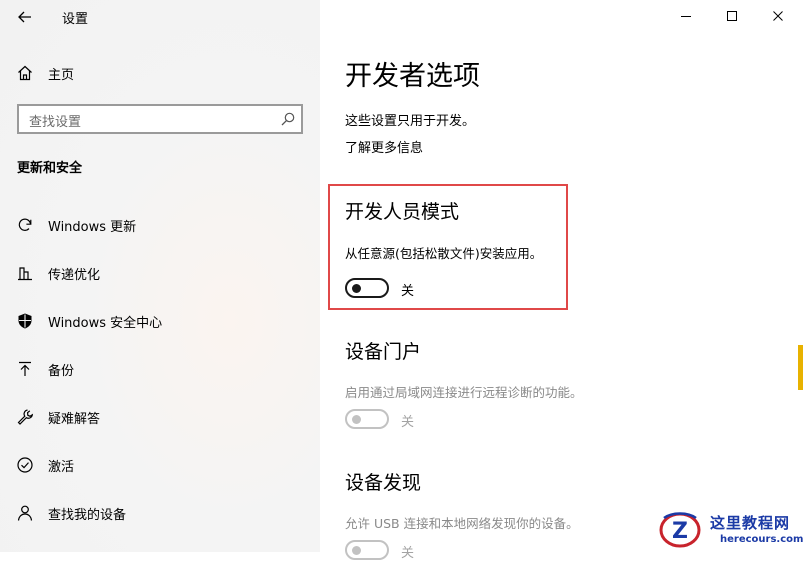  Describe the element at coordinates (778, 16) in the screenshot. I see `close-icon` at that location.